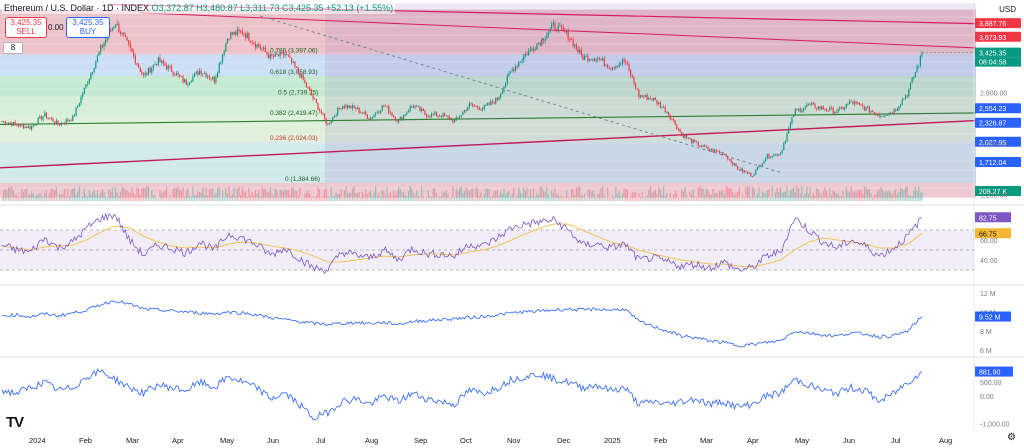 This screenshot has width=1024, height=448. I want to click on sell-button: 3,425.35 SELL, so click(26, 27).